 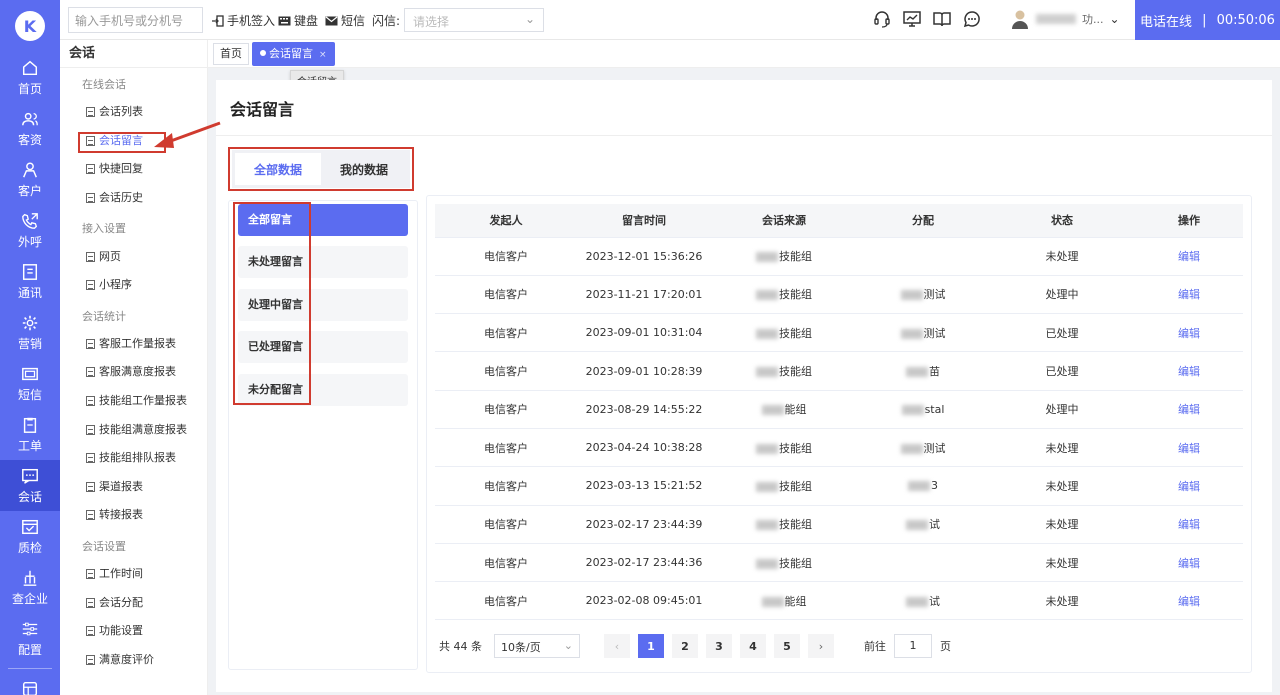 I want to click on goto-page-input: 1, so click(x=913, y=646).